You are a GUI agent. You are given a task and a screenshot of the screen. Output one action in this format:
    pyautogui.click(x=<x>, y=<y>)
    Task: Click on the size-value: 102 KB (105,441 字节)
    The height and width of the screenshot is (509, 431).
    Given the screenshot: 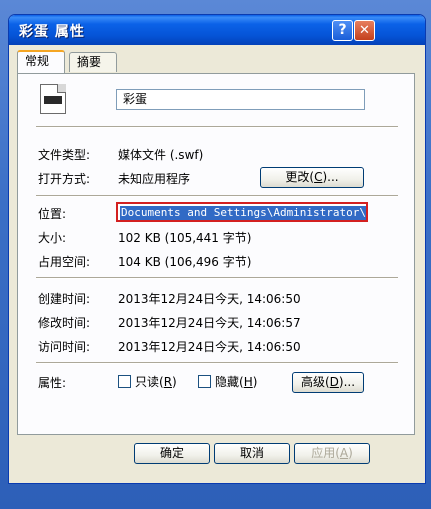 What is the action you would take?
    pyautogui.click(x=185, y=238)
    